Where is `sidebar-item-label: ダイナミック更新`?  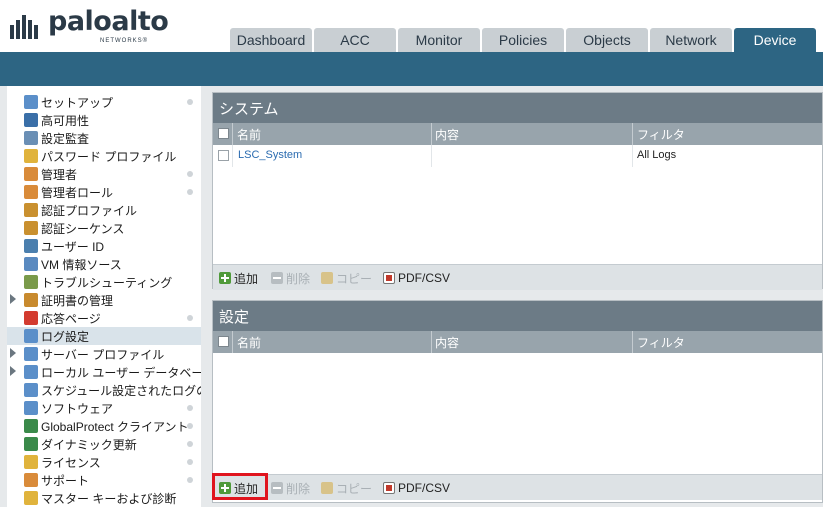
sidebar-item-label: ダイナミック更新 is located at coordinates (89, 445).